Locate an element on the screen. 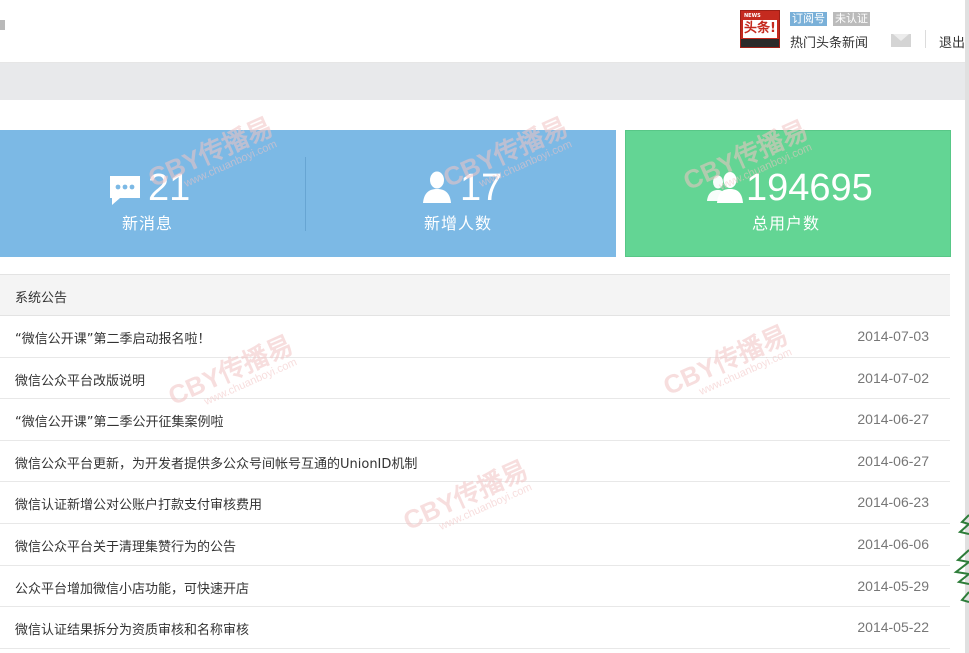  account-name: 热门头条新闻 is located at coordinates (829, 41).